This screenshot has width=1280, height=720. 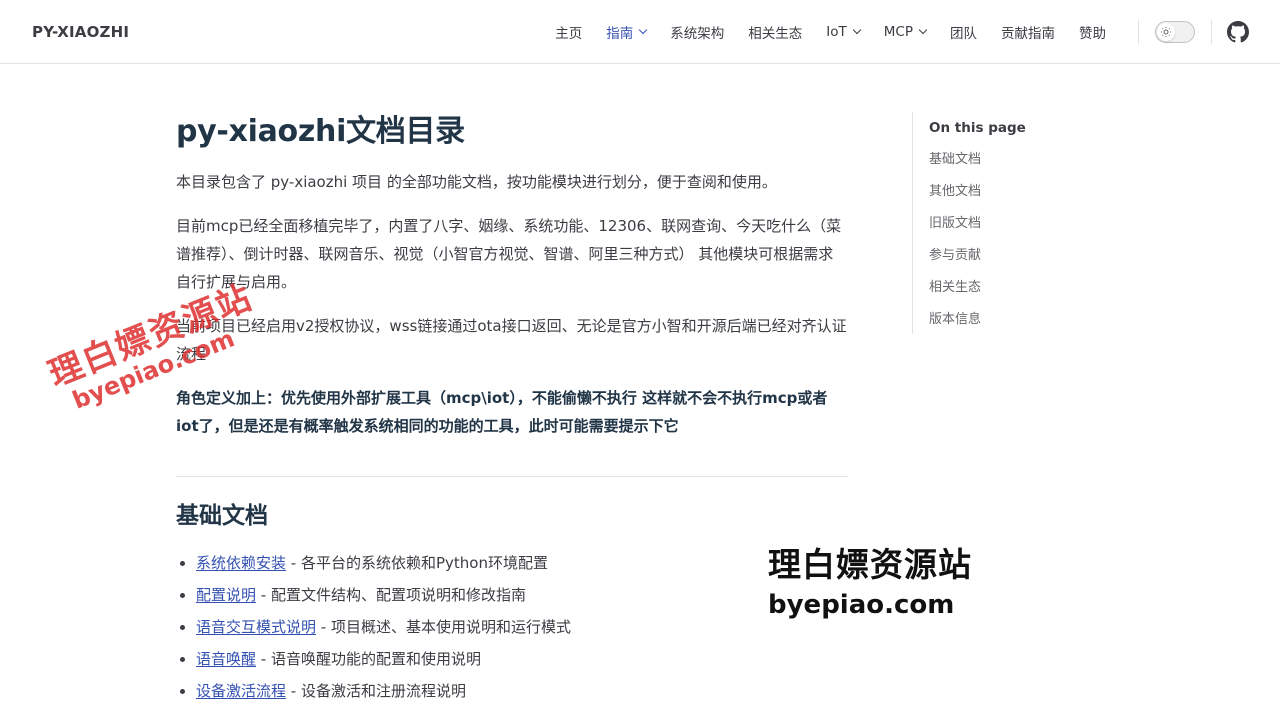 I want to click on nav-contribute: 贡献指南, so click(x=1028, y=32).